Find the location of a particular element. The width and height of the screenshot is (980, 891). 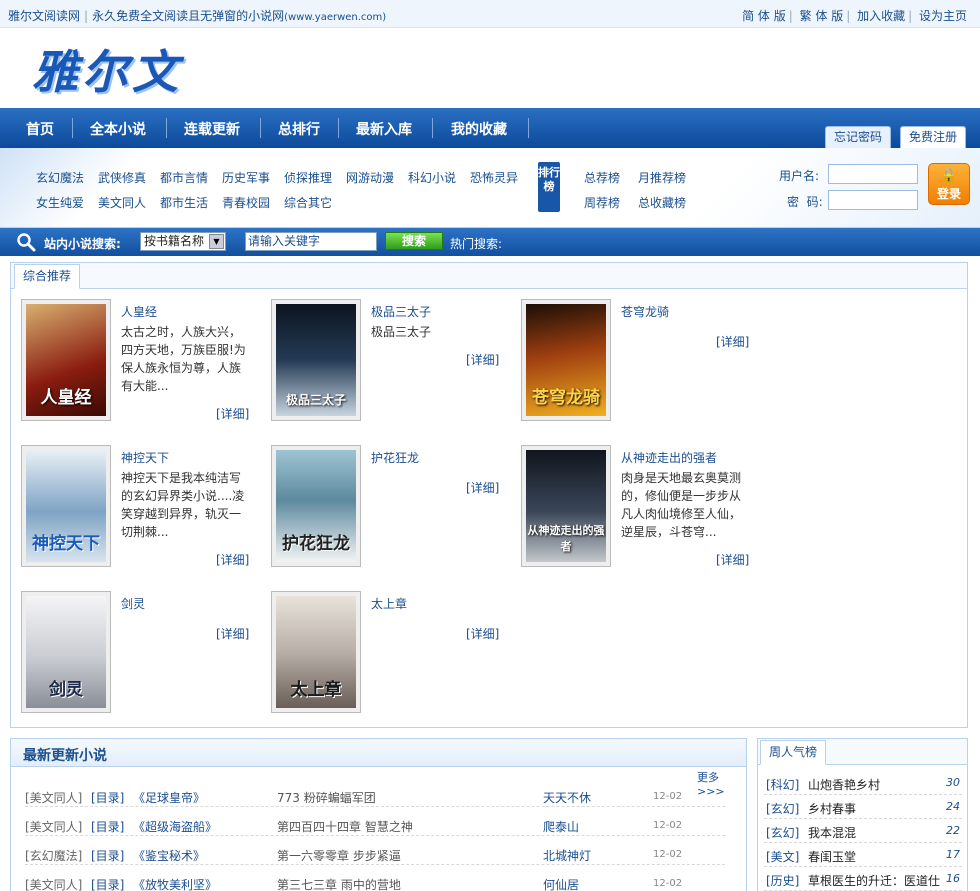

site-name: 雅尔文阅读网 is located at coordinates (44, 16).